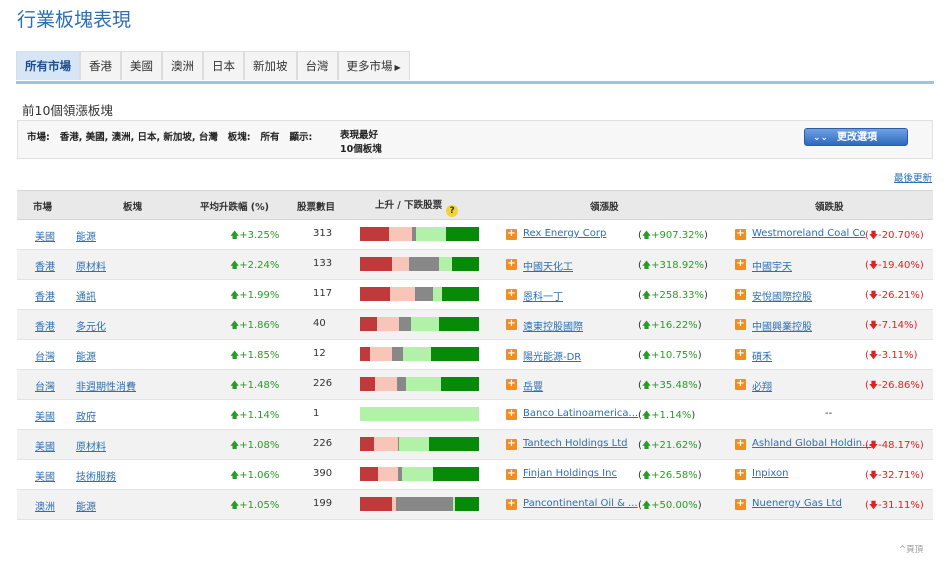 Image resolution: width=950 pixels, height=565 pixels. What do you see at coordinates (891, 326) in the screenshot?
I see `loser-change: (🡇-7.14%)` at bounding box center [891, 326].